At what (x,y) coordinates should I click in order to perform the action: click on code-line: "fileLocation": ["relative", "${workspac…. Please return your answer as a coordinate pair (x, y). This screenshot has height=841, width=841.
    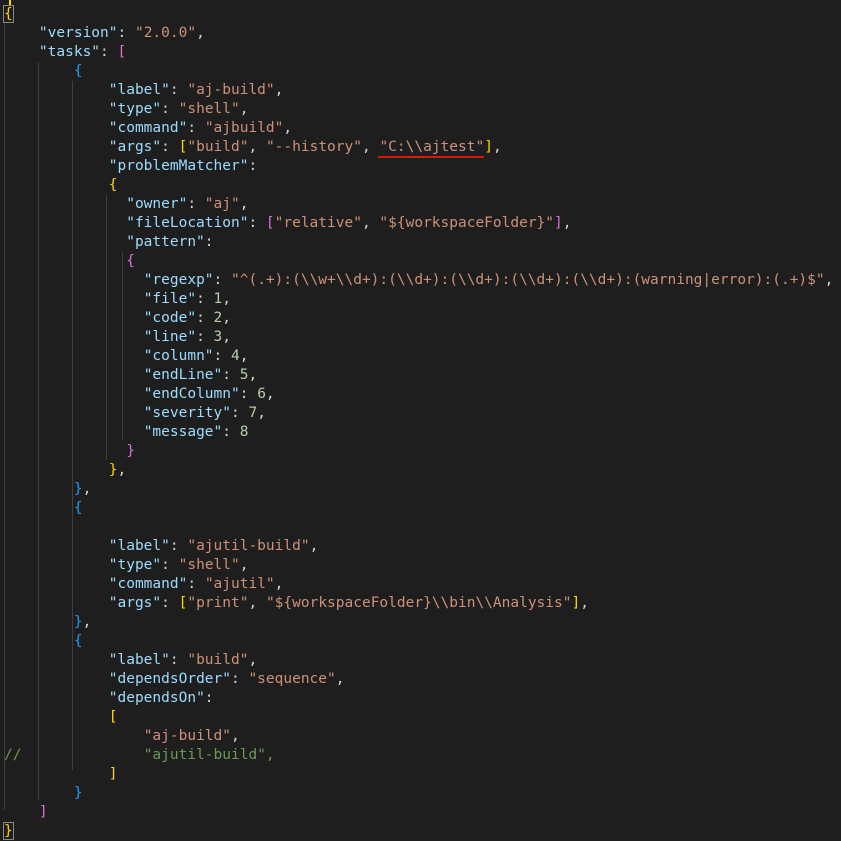
    Looking at the image, I should click on (287, 223).